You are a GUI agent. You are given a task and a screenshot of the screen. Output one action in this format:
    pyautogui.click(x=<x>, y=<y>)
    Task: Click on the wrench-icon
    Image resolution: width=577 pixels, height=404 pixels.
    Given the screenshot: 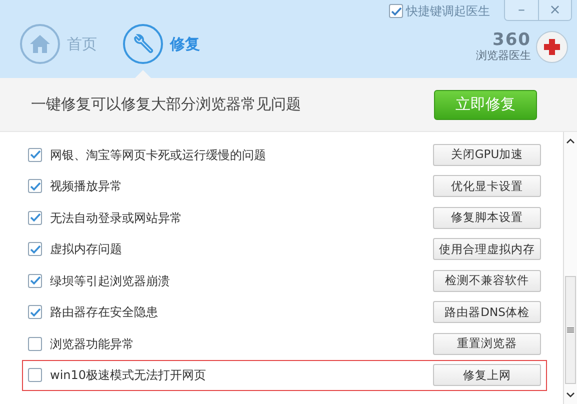 What is the action you would take?
    pyautogui.click(x=143, y=44)
    